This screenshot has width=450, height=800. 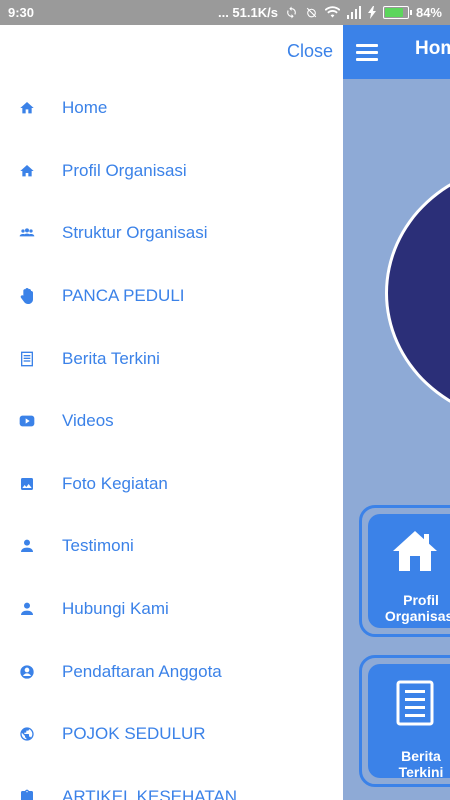 What do you see at coordinates (291, 12) in the screenshot?
I see `sync-icon` at bounding box center [291, 12].